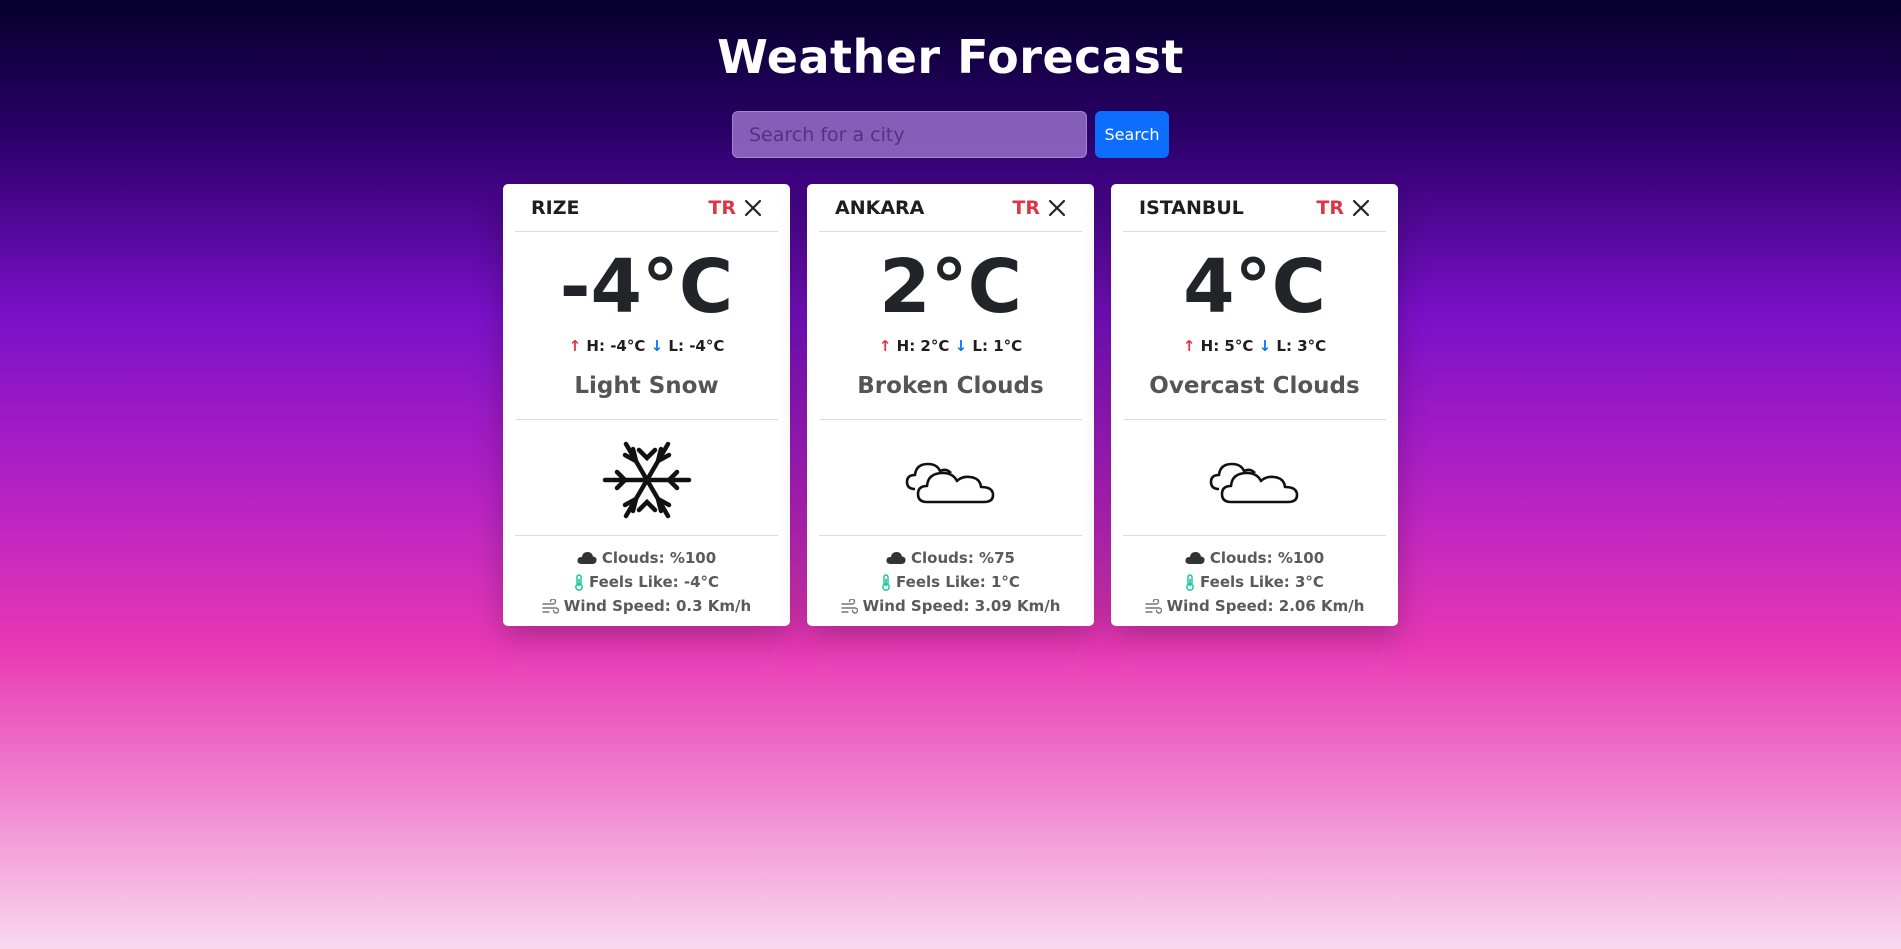  I want to click on feels-like-row: Feels Like: 3°C, so click(1254, 582).